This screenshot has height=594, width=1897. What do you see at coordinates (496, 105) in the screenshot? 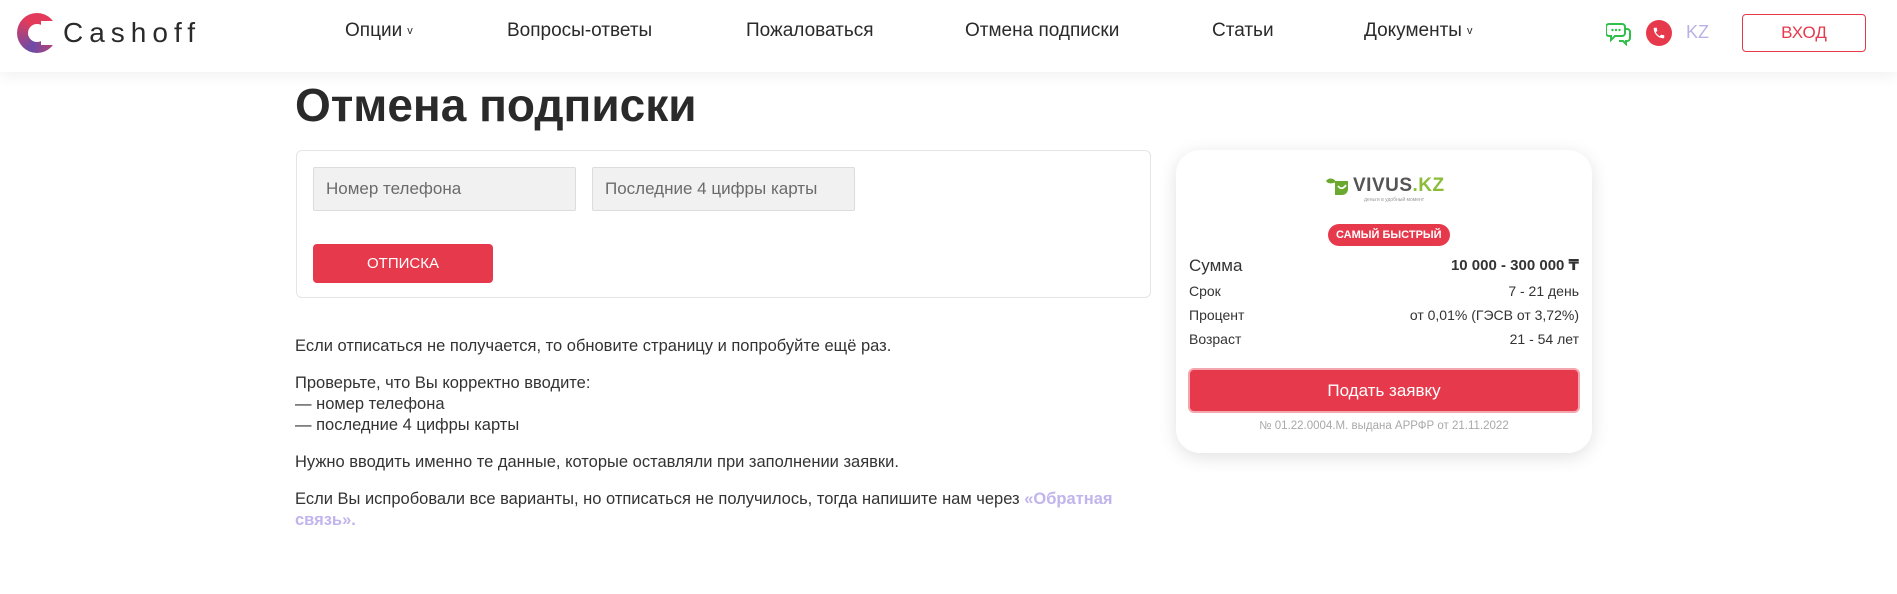
I see `page-title: Отмена подписки` at bounding box center [496, 105].